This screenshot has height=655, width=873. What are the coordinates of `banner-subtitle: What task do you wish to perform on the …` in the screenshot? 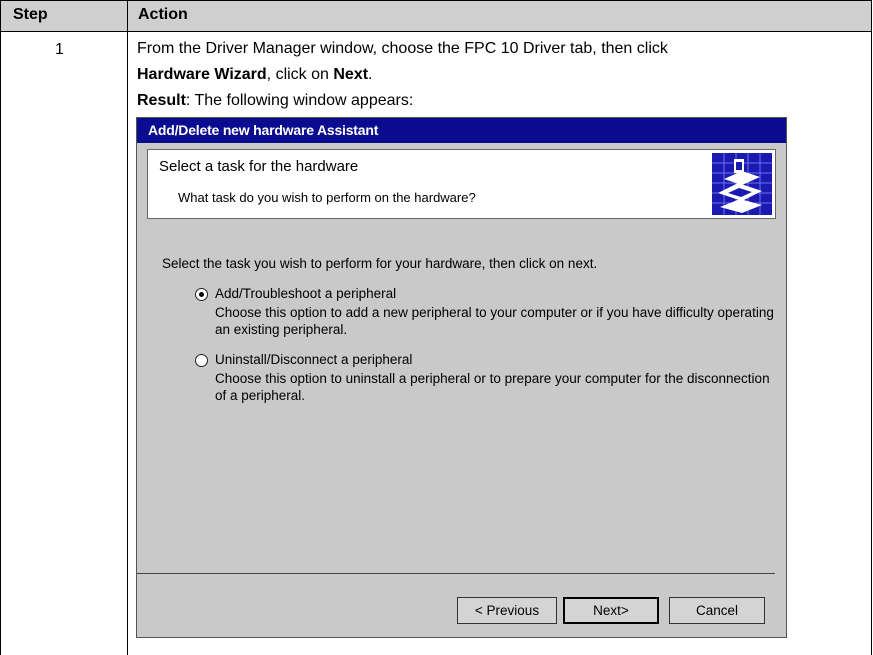 It's located at (327, 197).